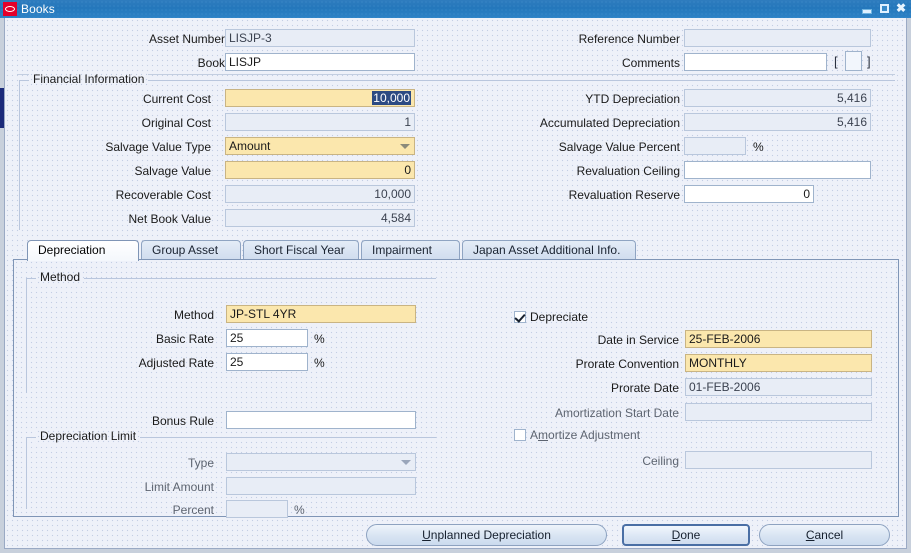 The height and width of the screenshot is (553, 911). Describe the element at coordinates (250, 146) in the screenshot. I see `salvage-value-type-value: Amount` at that location.